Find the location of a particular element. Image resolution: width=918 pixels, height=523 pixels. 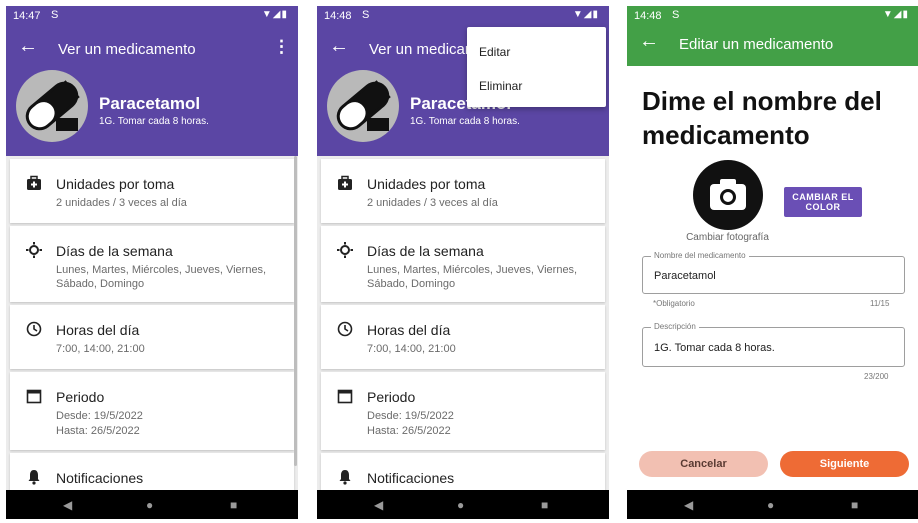

field-label: Descripción is located at coordinates (675, 326).